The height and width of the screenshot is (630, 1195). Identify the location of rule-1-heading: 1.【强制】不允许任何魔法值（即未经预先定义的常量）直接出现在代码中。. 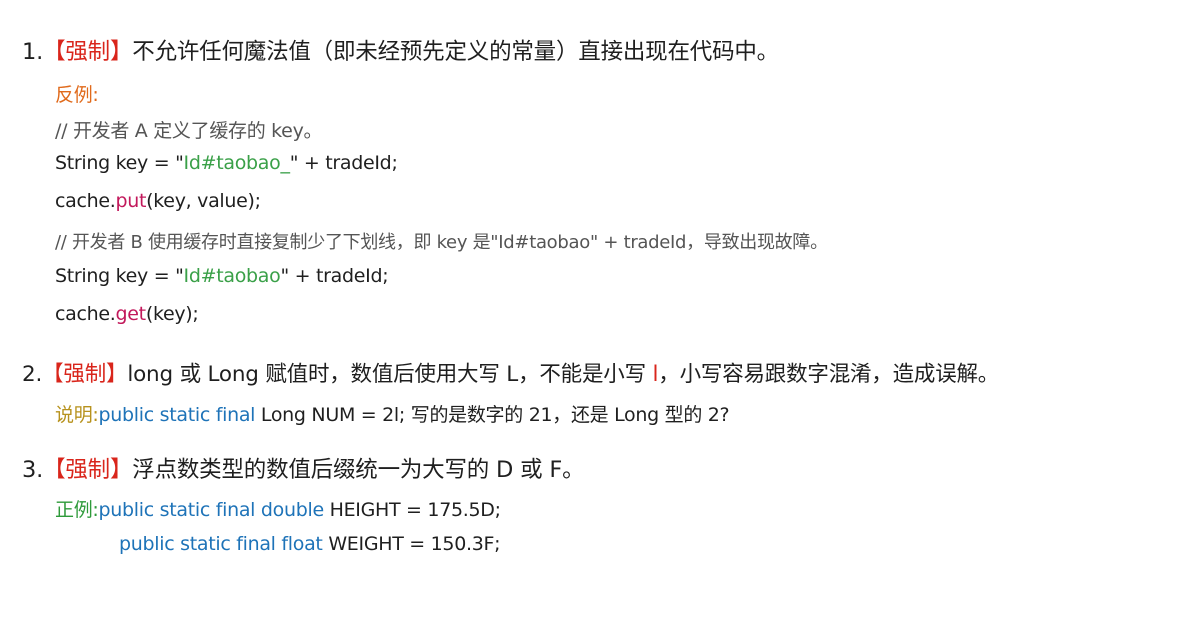
(400, 50).